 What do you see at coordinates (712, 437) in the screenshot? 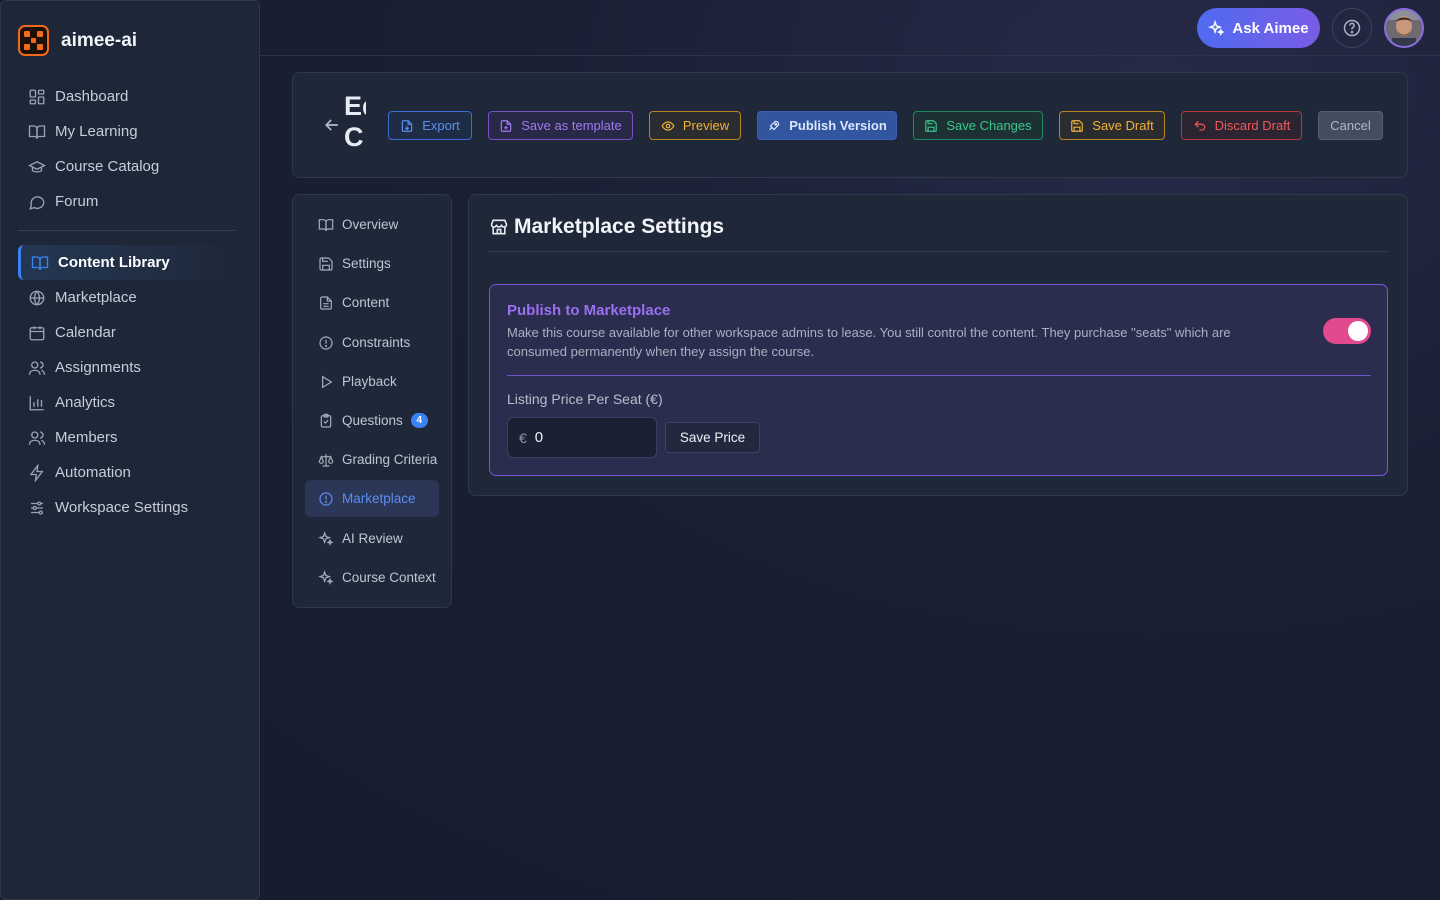
I see `save-price-button: Save Price` at bounding box center [712, 437].